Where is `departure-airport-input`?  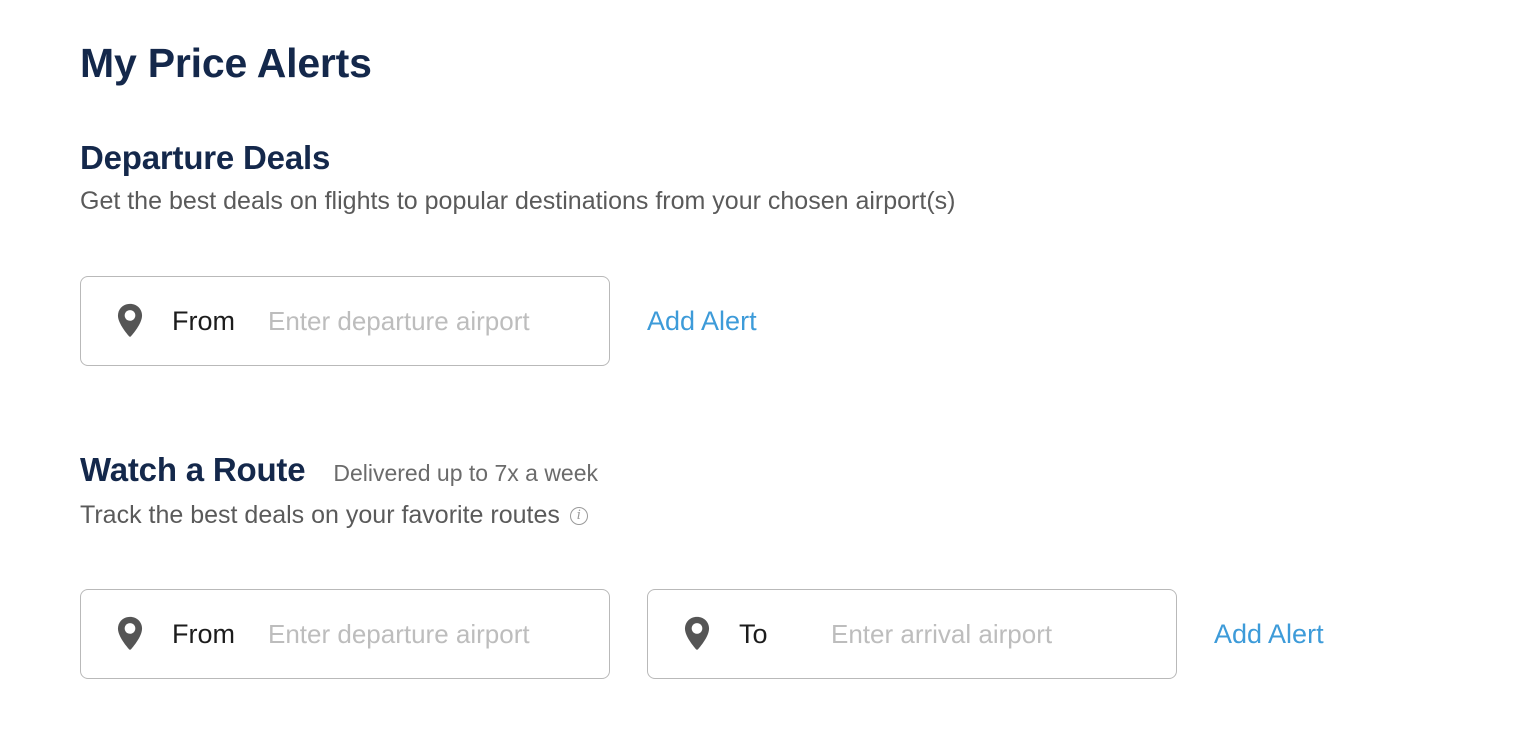
departure-airport-input is located at coordinates (418, 321).